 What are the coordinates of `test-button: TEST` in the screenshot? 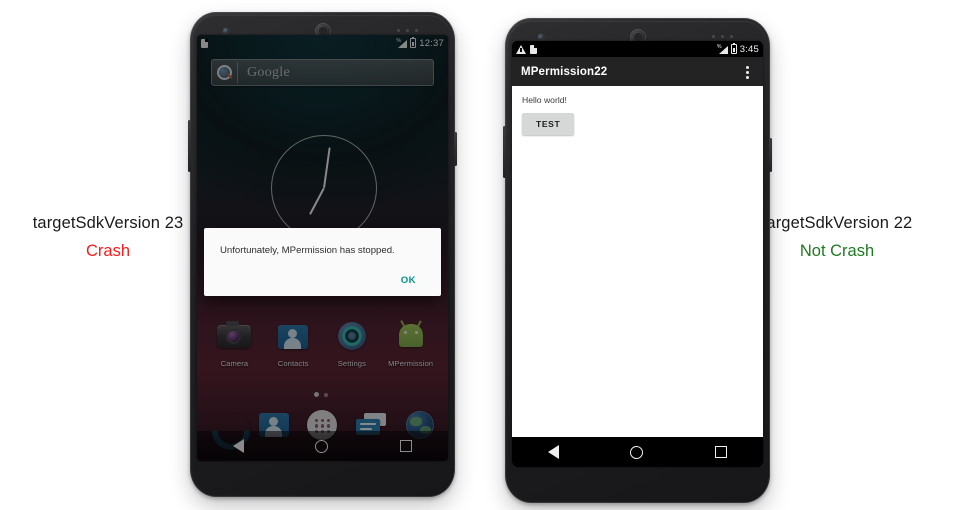 It's located at (548, 124).